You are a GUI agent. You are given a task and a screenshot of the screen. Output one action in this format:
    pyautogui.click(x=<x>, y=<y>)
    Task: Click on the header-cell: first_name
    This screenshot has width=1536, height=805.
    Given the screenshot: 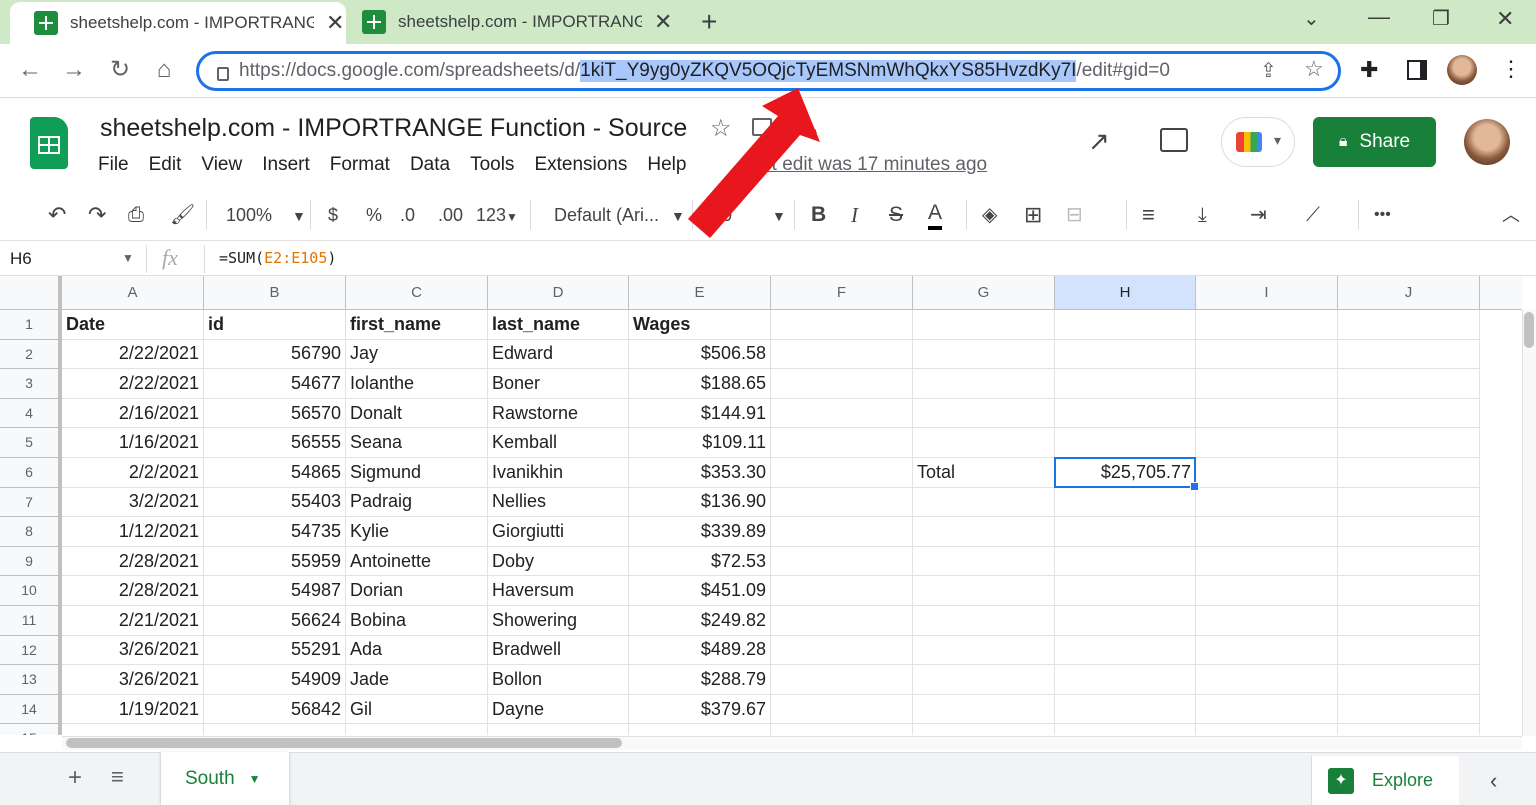 What is the action you would take?
    pyautogui.click(x=417, y=325)
    